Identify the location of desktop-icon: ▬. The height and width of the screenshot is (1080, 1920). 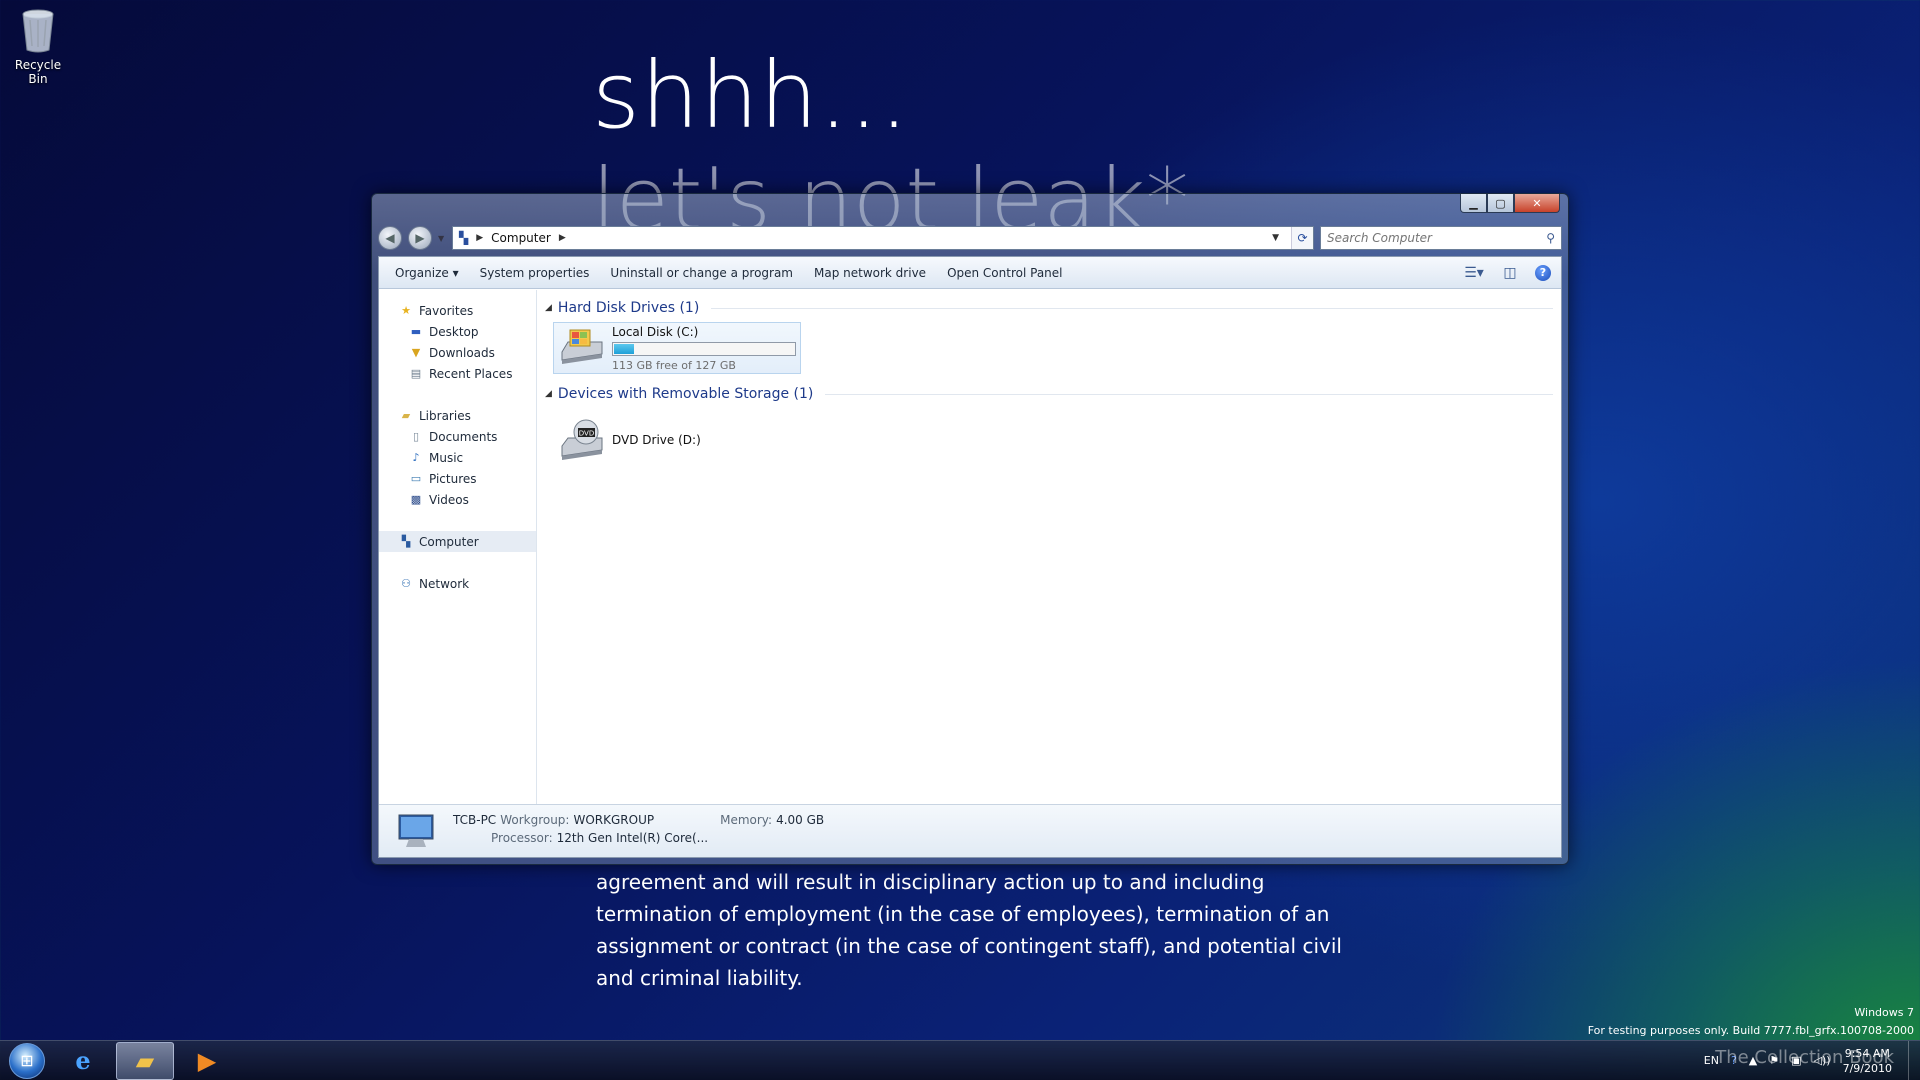
(416, 331).